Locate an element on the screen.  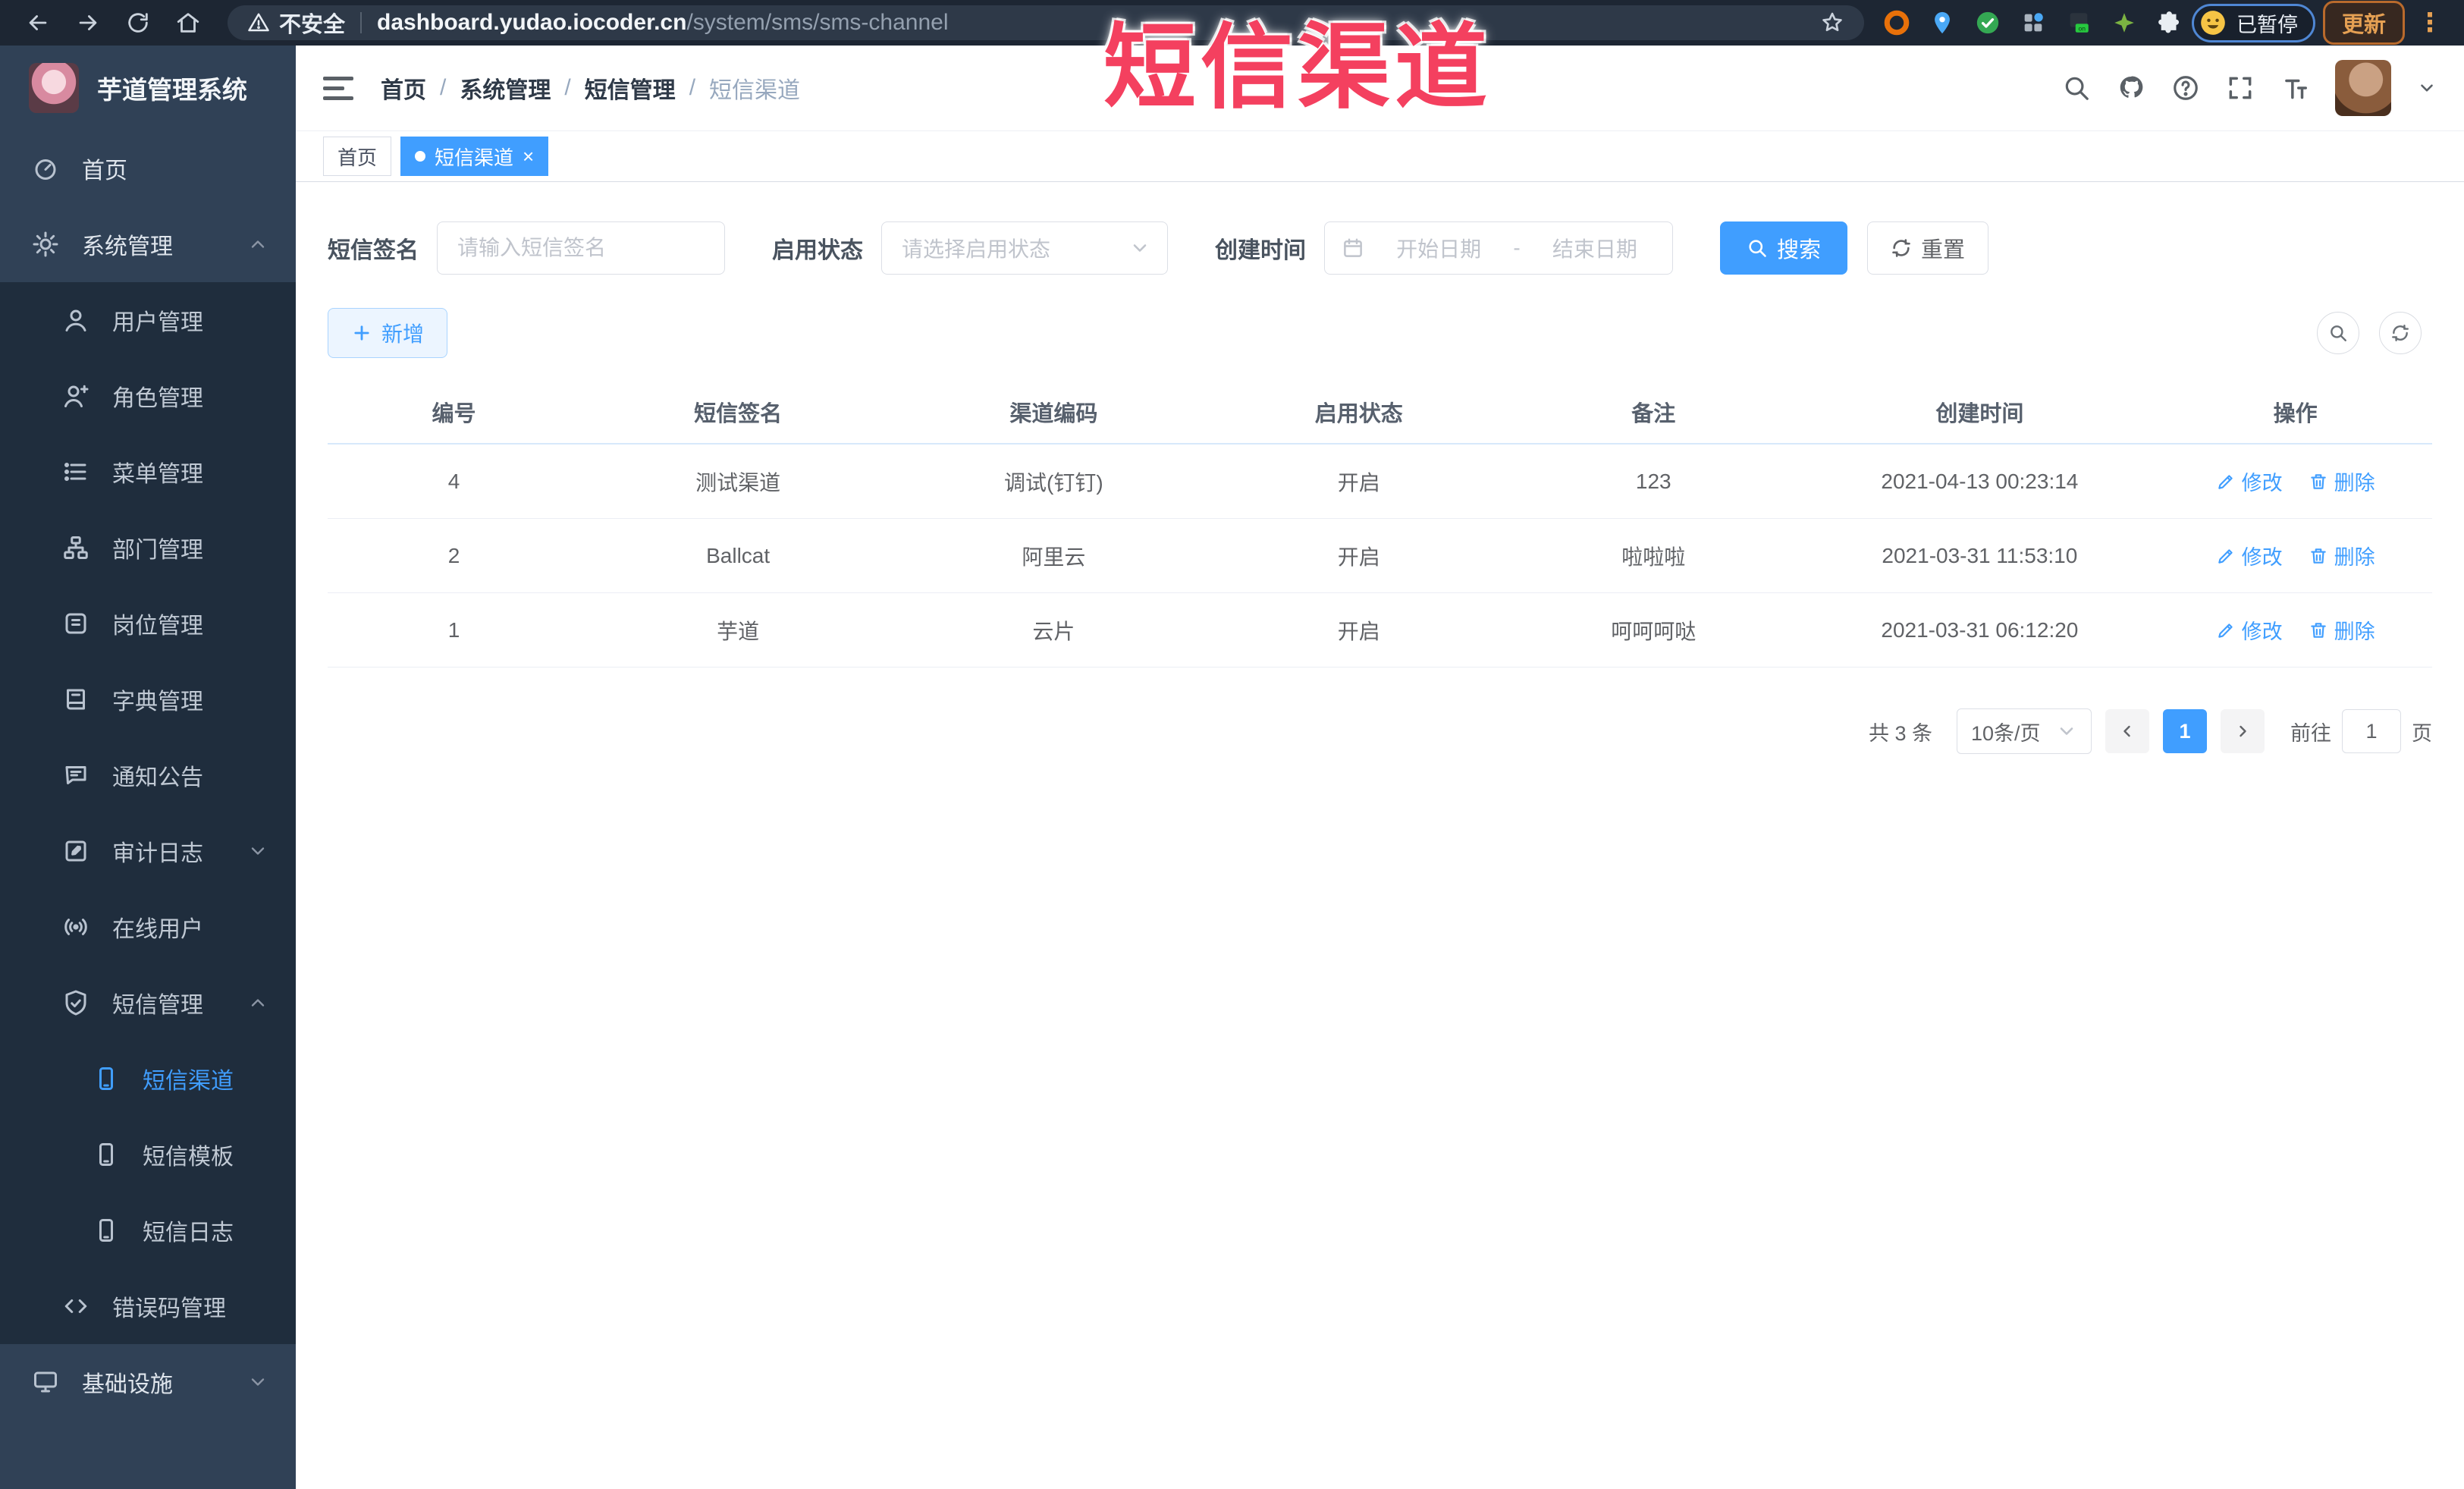
security-label: 不安全 is located at coordinates (312, 23).